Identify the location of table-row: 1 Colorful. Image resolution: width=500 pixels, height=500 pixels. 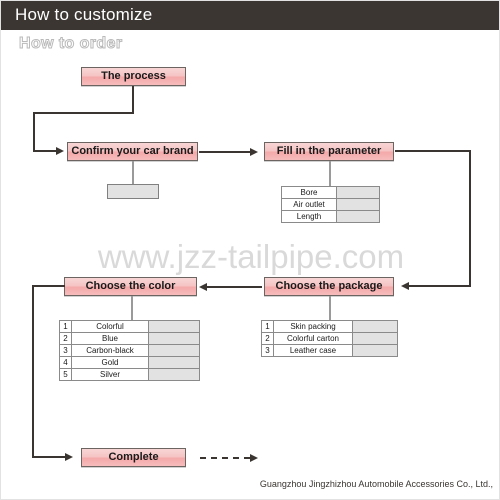
(129, 326).